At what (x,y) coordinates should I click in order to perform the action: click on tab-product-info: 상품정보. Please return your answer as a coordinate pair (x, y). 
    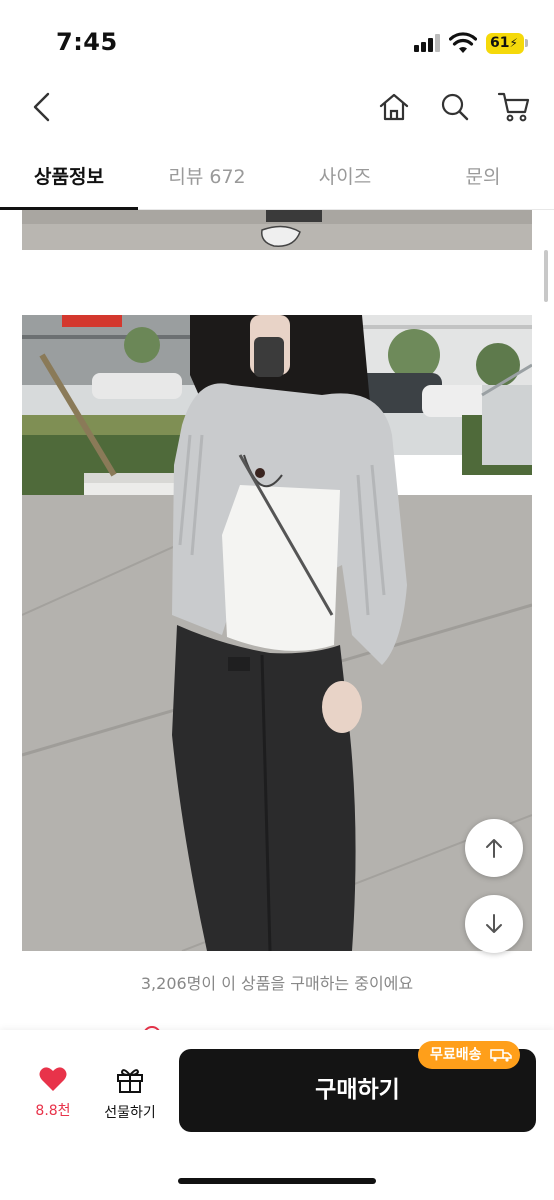
    Looking at the image, I should click on (69, 175).